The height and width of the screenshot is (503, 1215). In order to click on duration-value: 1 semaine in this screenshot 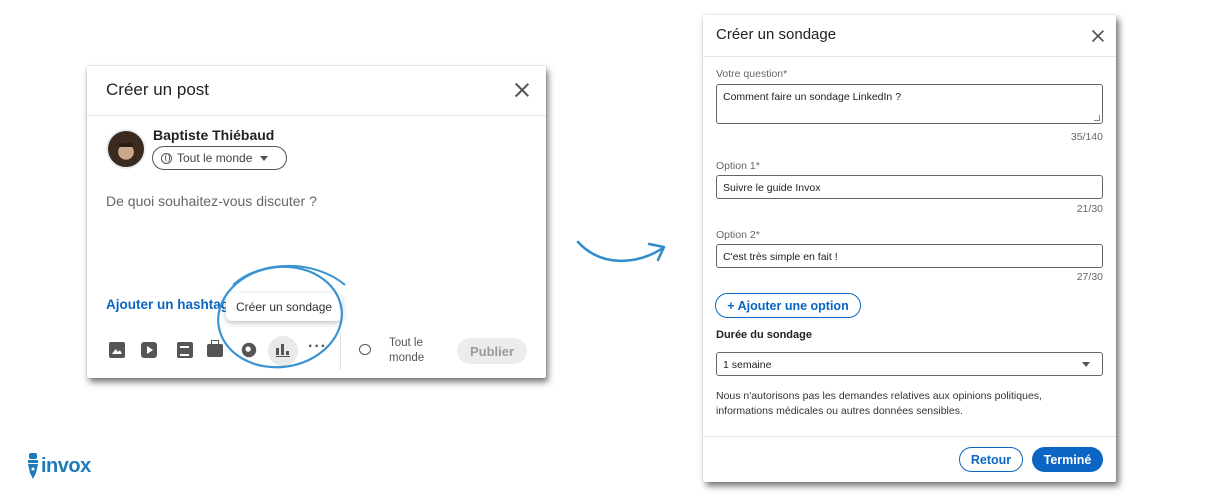, I will do `click(747, 365)`.